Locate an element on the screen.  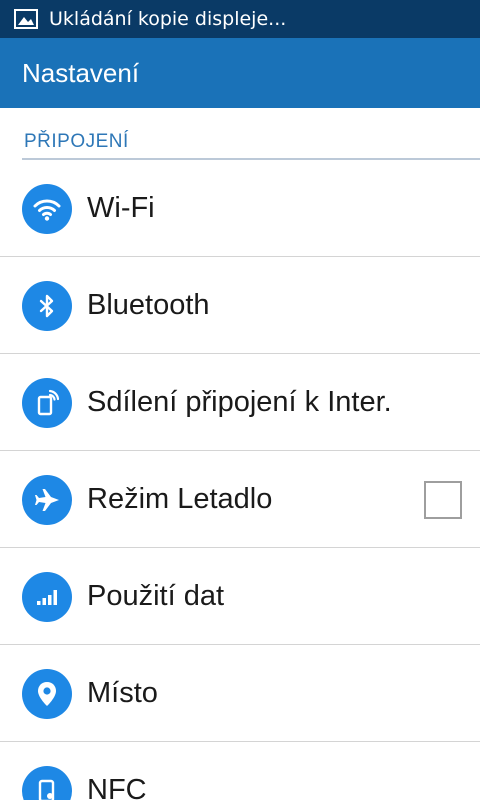
settings-item-nfc: NFC is located at coordinates (240, 771).